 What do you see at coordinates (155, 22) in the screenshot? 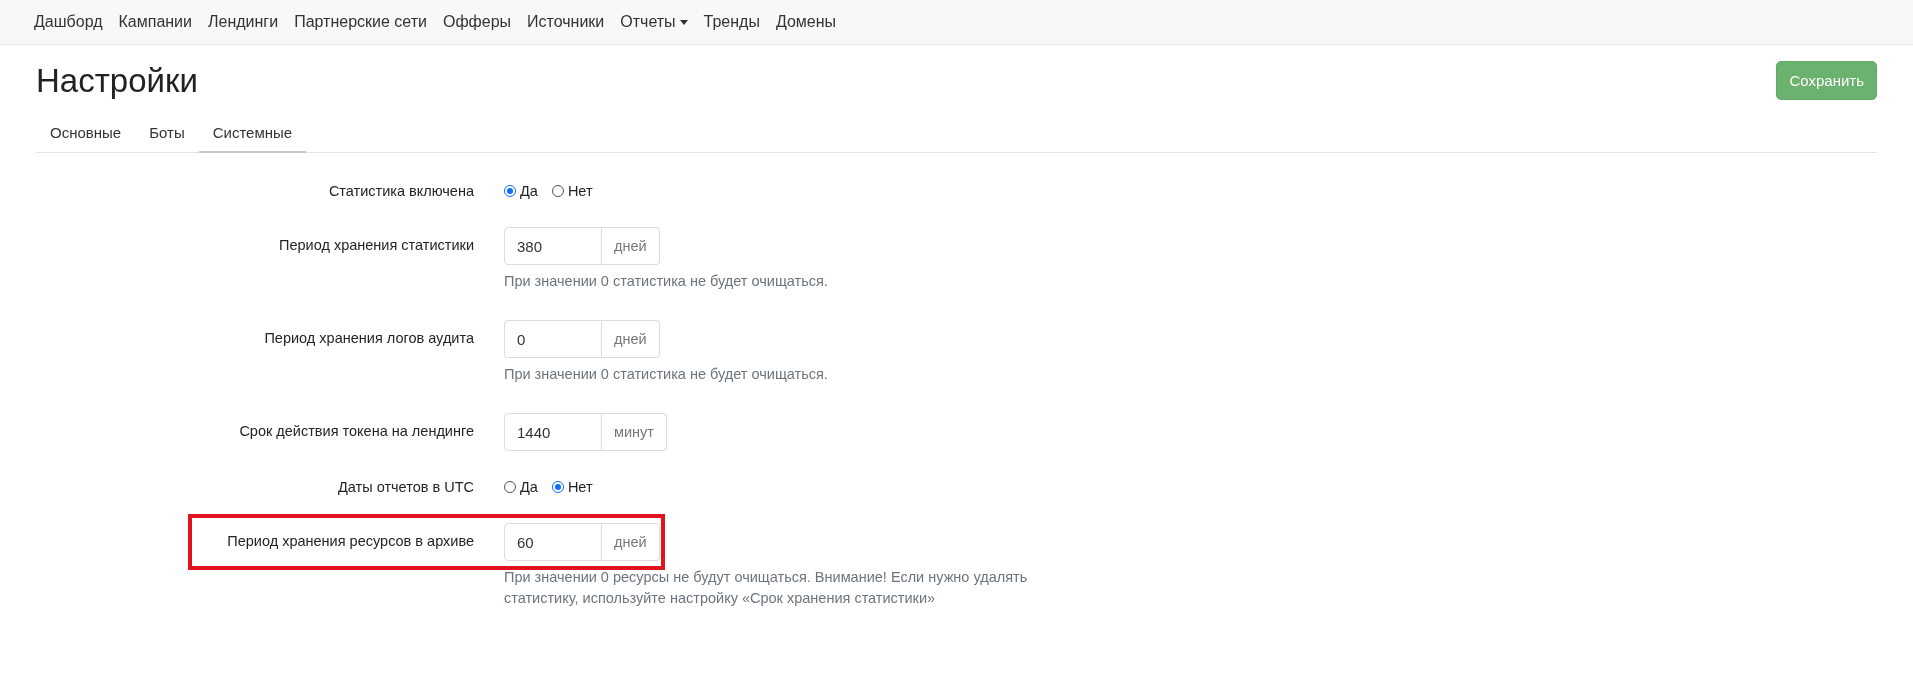
I see `nav-link: Кампании` at bounding box center [155, 22].